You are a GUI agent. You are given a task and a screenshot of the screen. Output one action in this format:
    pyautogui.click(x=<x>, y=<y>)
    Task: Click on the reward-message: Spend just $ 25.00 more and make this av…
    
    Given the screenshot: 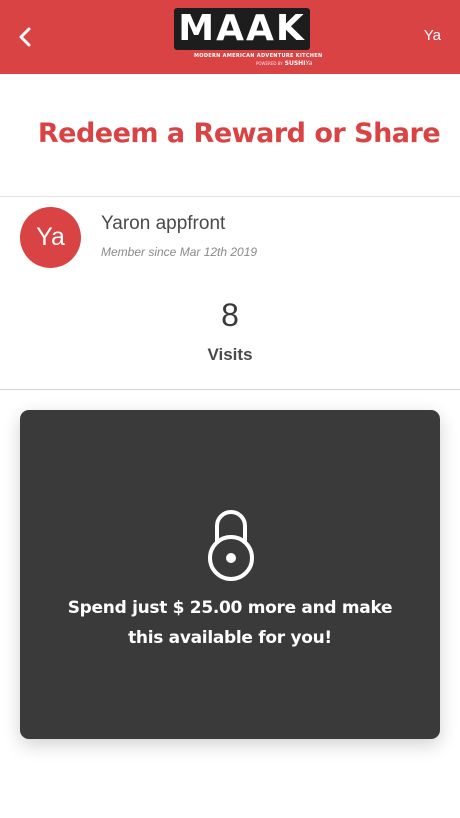 What is the action you would take?
    pyautogui.click(x=230, y=623)
    